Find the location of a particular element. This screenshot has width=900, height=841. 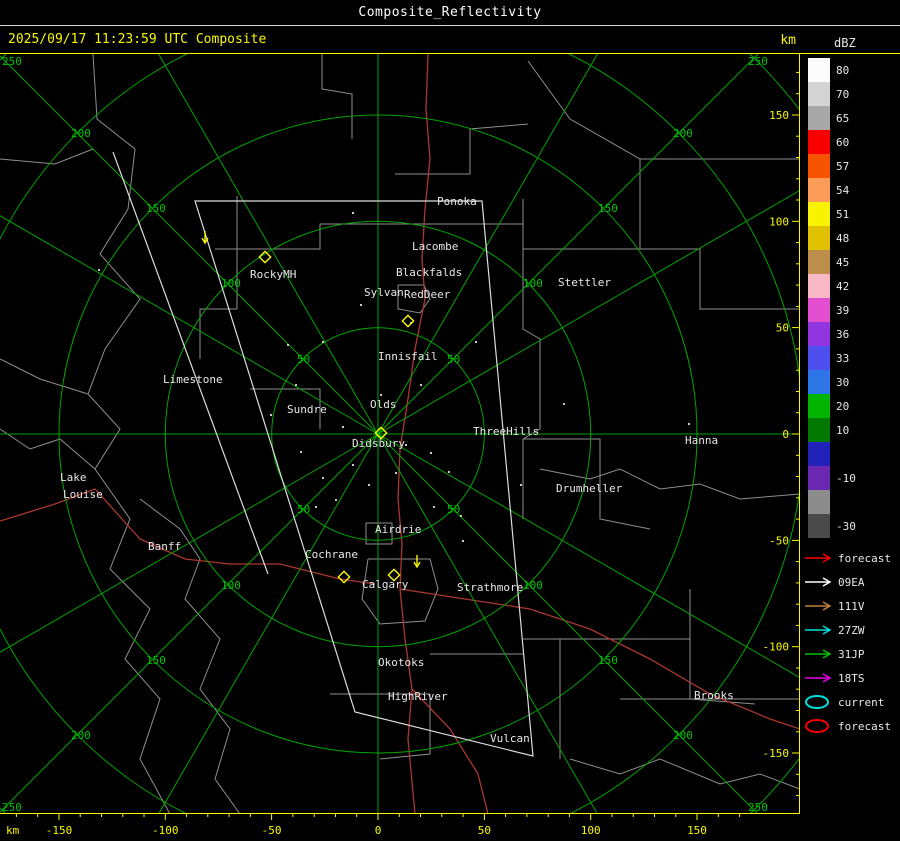

place-label: Banff is located at coordinates (164, 546).